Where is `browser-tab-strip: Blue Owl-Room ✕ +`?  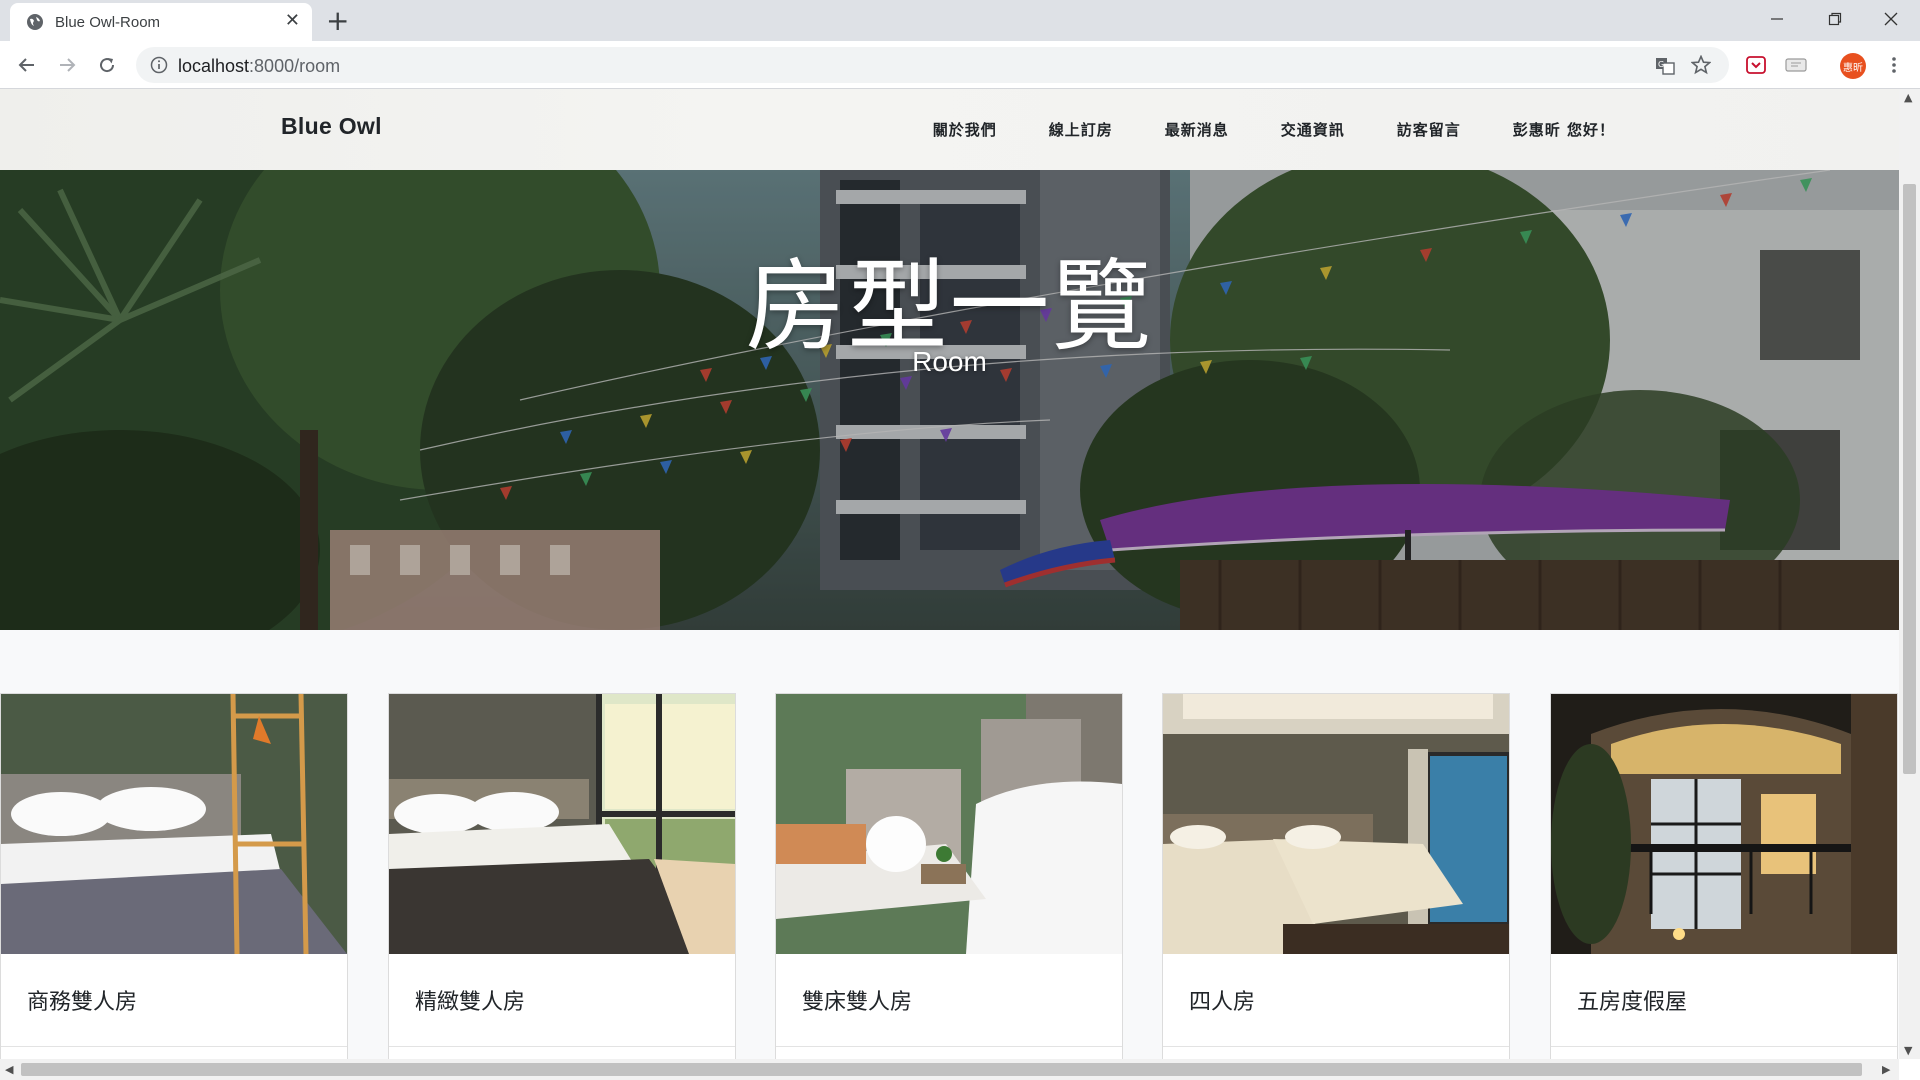
browser-tab-strip: Blue Owl-Room ✕ + is located at coordinates (960, 20).